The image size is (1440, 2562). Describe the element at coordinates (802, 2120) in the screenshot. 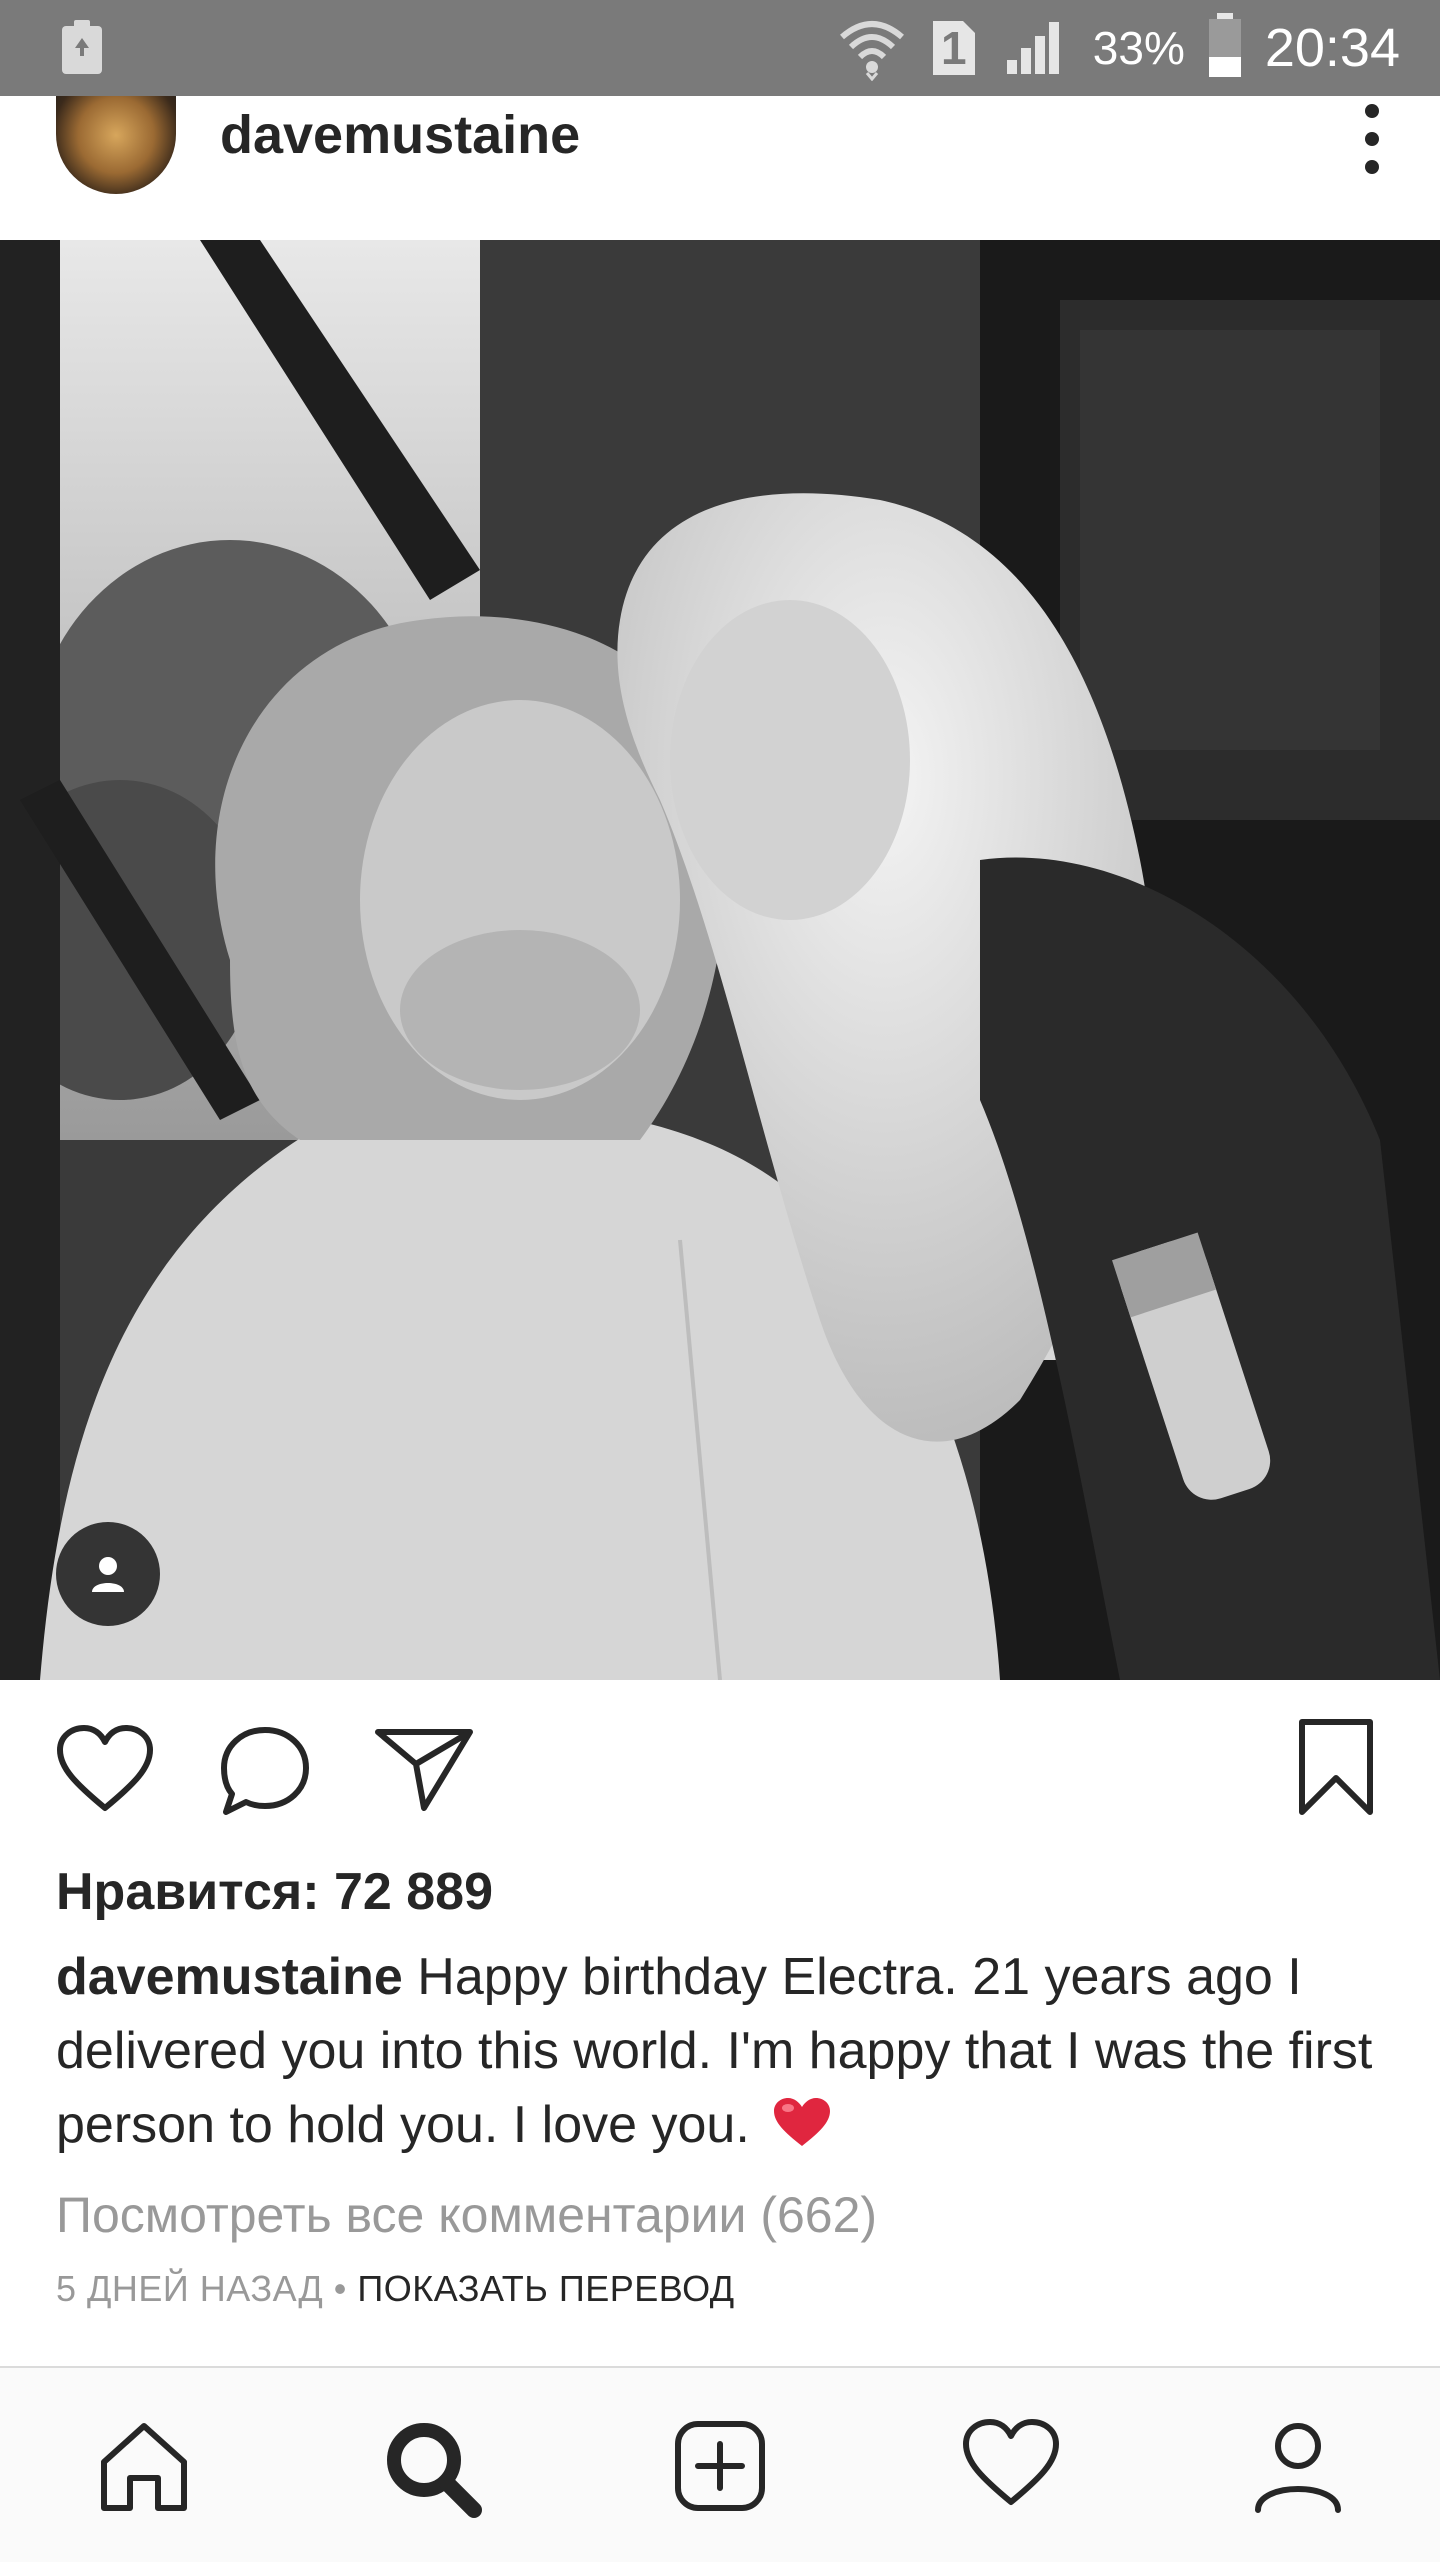

I see `red-heart-emoji-icon` at that location.